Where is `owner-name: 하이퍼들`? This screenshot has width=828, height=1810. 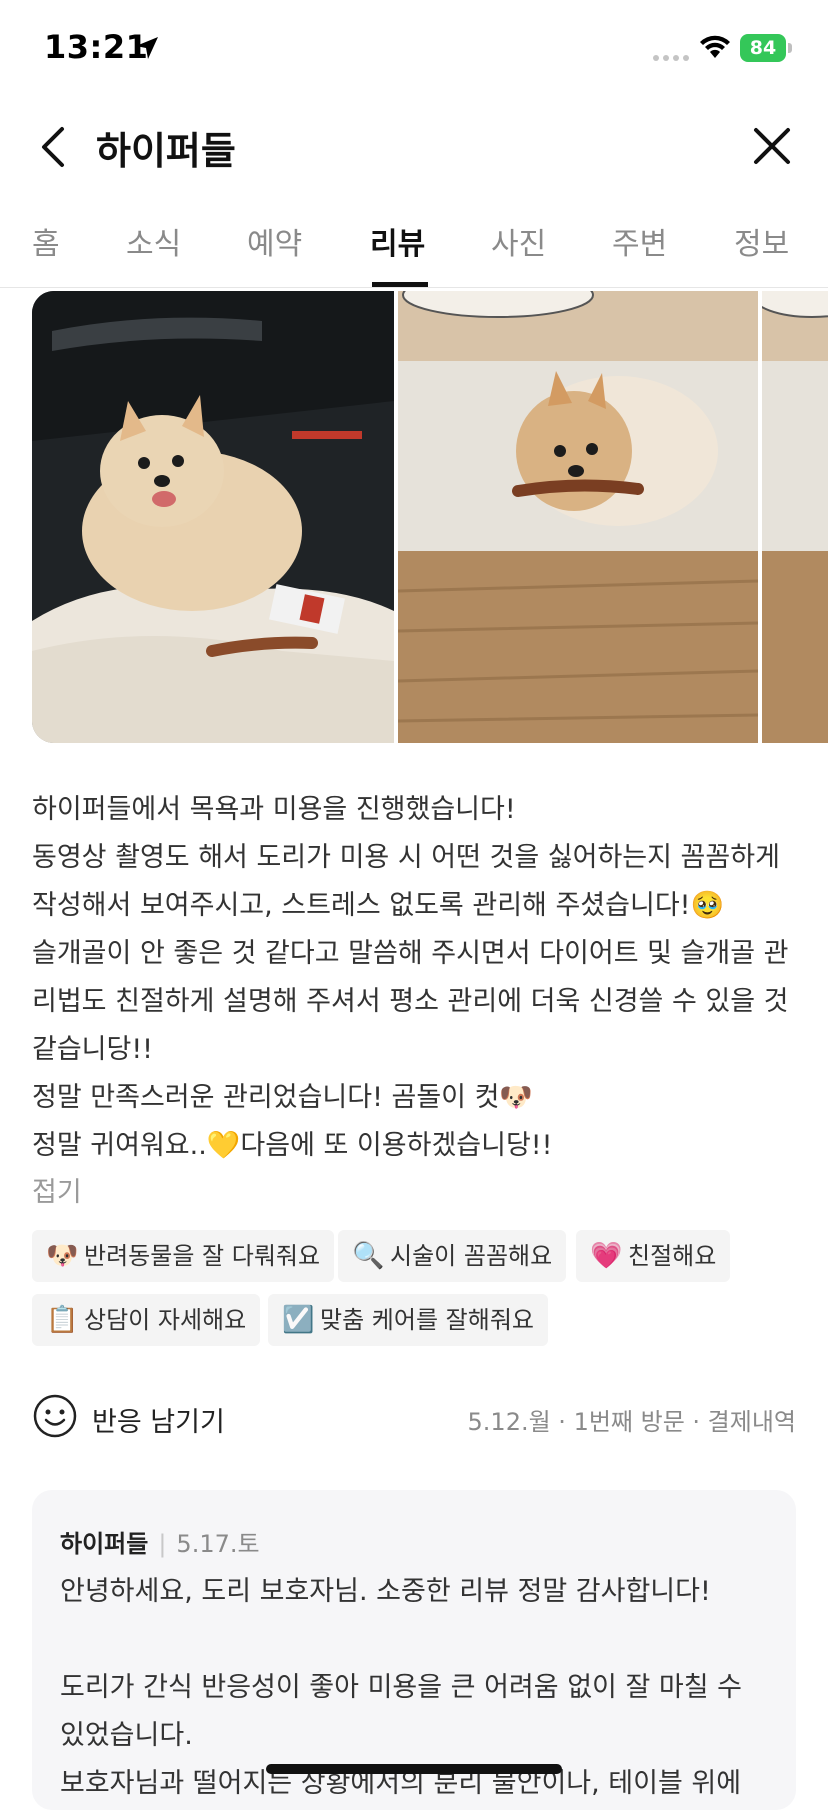 owner-name: 하이퍼들 is located at coordinates (104, 1544).